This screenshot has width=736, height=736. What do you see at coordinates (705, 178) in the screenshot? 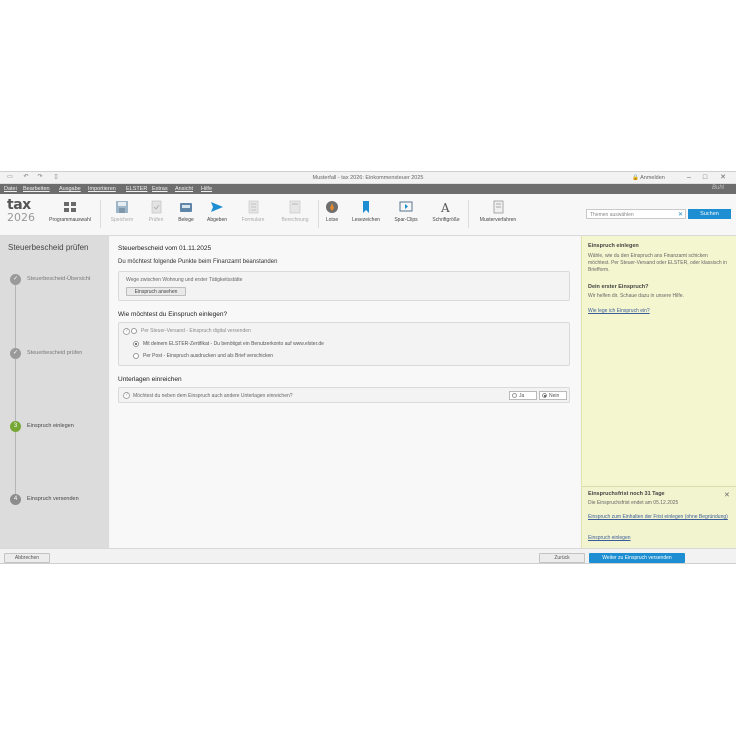
I see `maximize-icon: □` at bounding box center [705, 178].